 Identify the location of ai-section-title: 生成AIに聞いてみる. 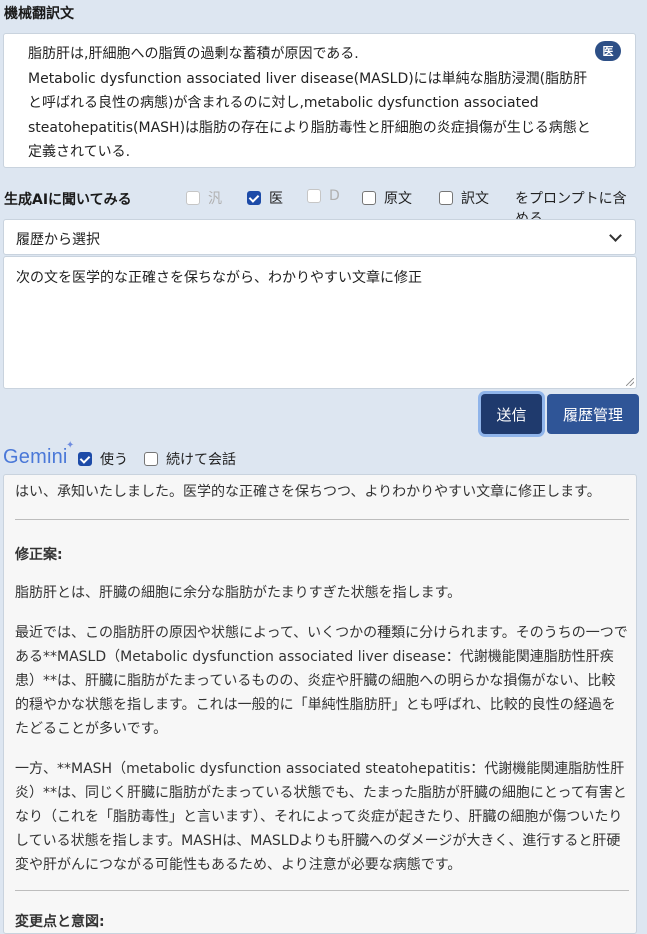
(68, 200).